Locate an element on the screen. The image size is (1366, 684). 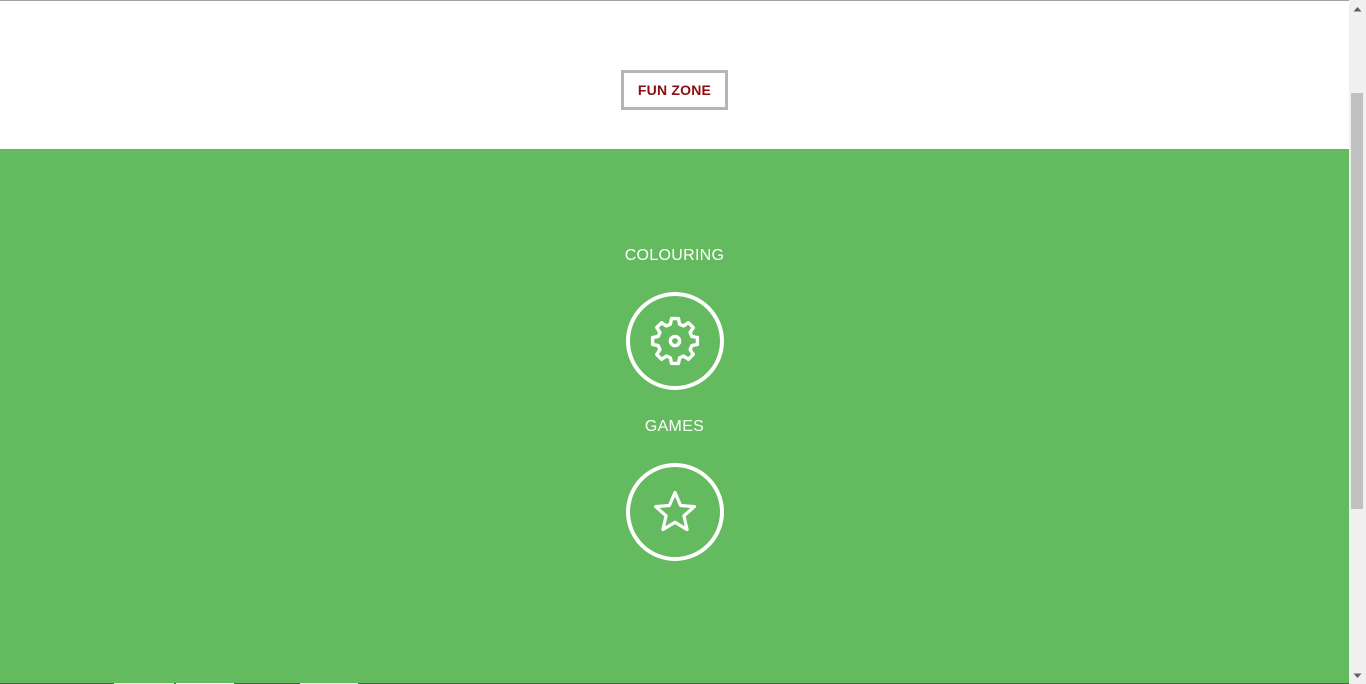
star-icon is located at coordinates (675, 511).